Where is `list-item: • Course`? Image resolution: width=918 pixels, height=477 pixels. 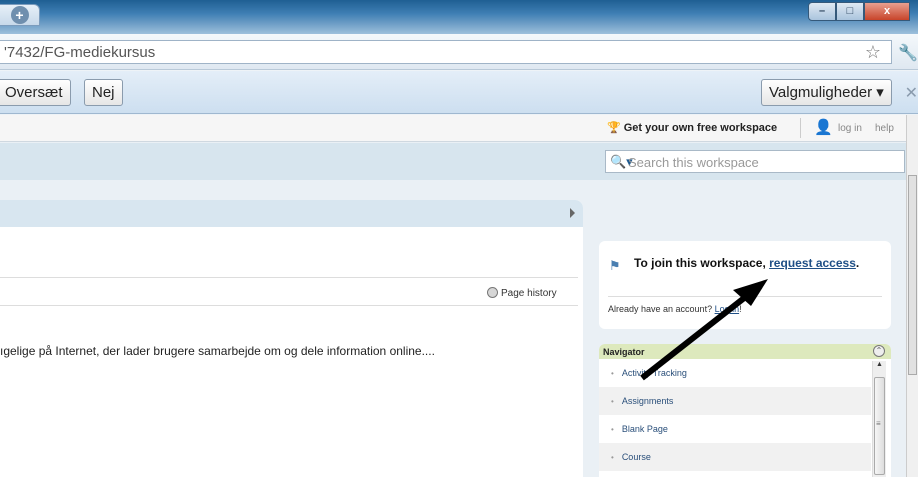
list-item: • Course is located at coordinates (735, 457).